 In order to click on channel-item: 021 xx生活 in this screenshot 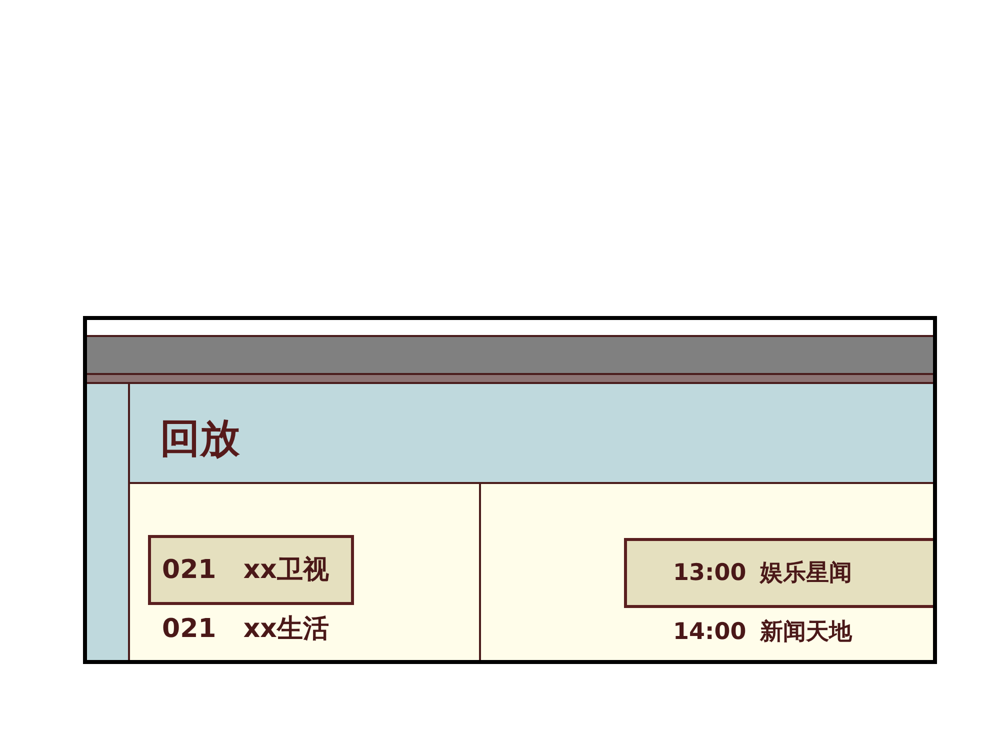, I will do `click(251, 629)`.